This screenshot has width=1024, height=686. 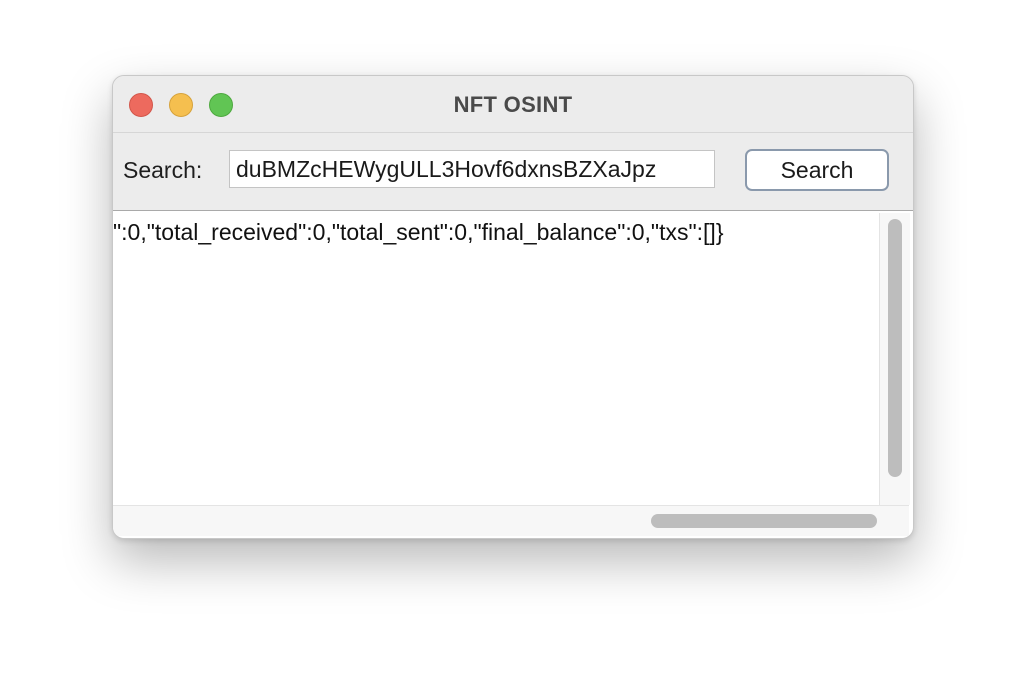 I want to click on vertical-scrollbar-thumb, so click(x=895, y=348).